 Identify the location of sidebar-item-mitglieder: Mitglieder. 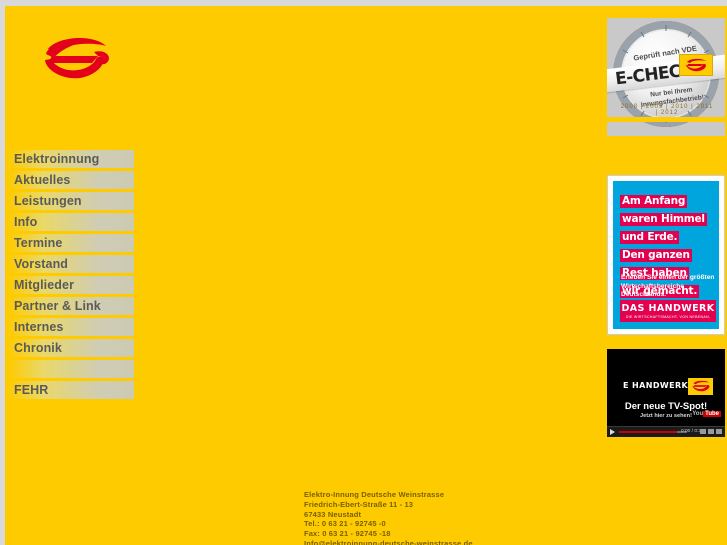
(71, 285).